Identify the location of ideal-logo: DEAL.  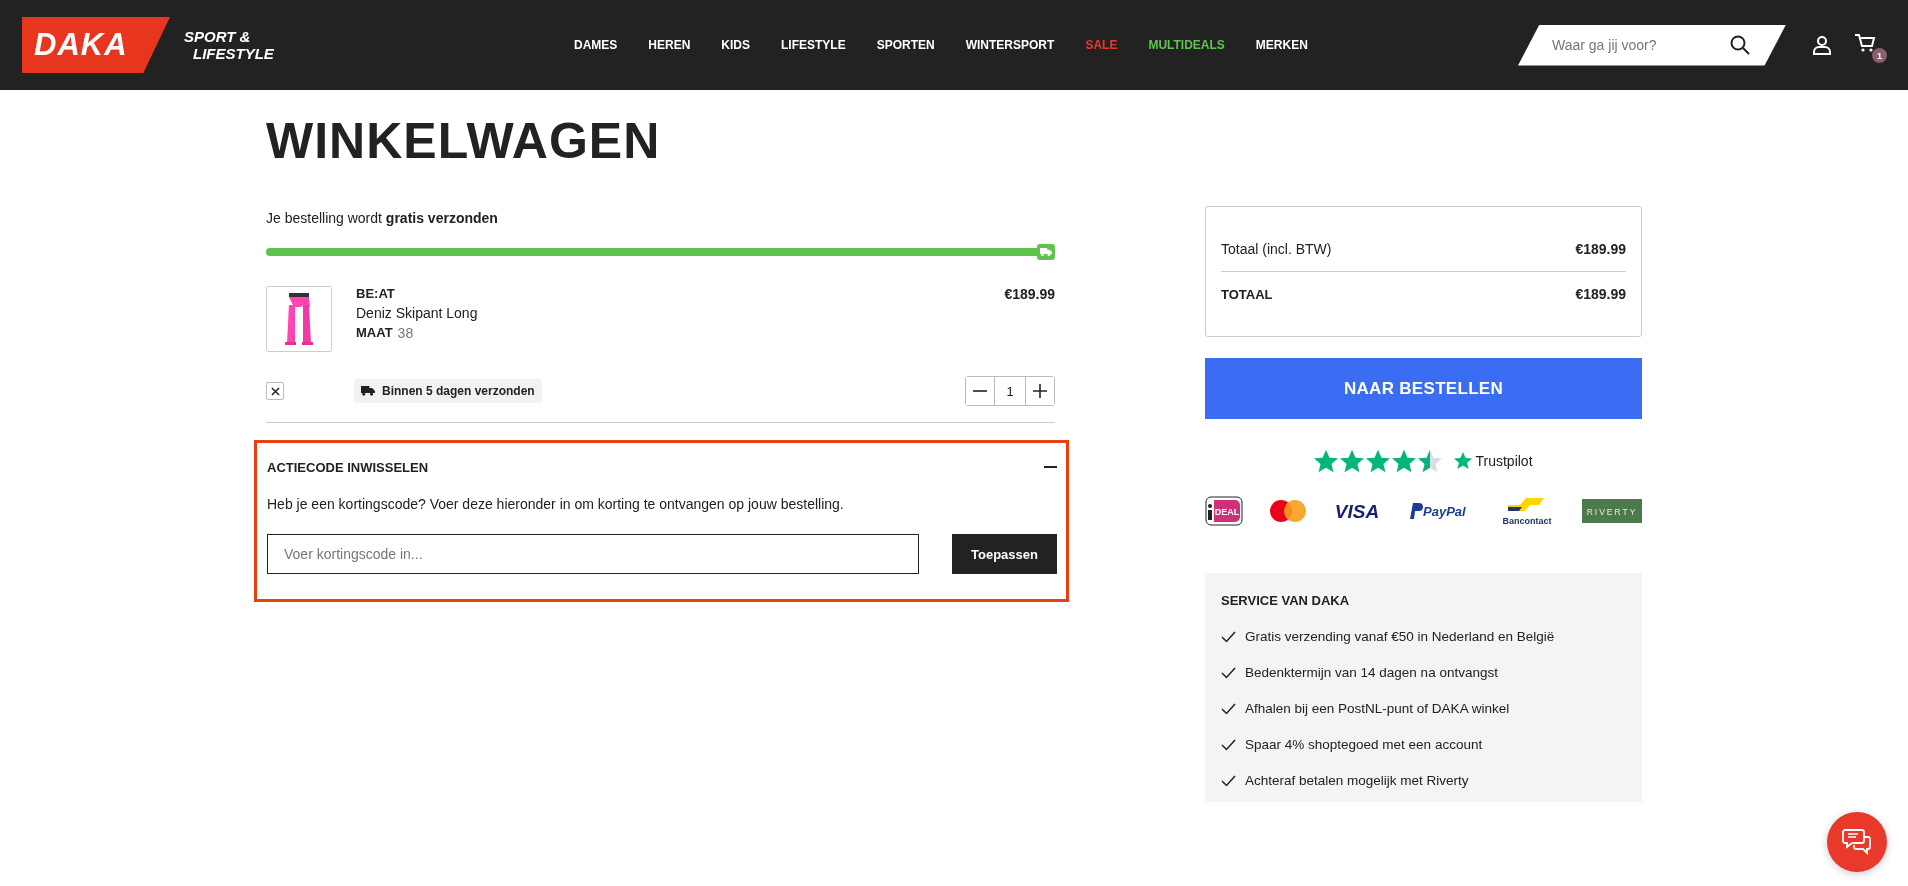
(1224, 511).